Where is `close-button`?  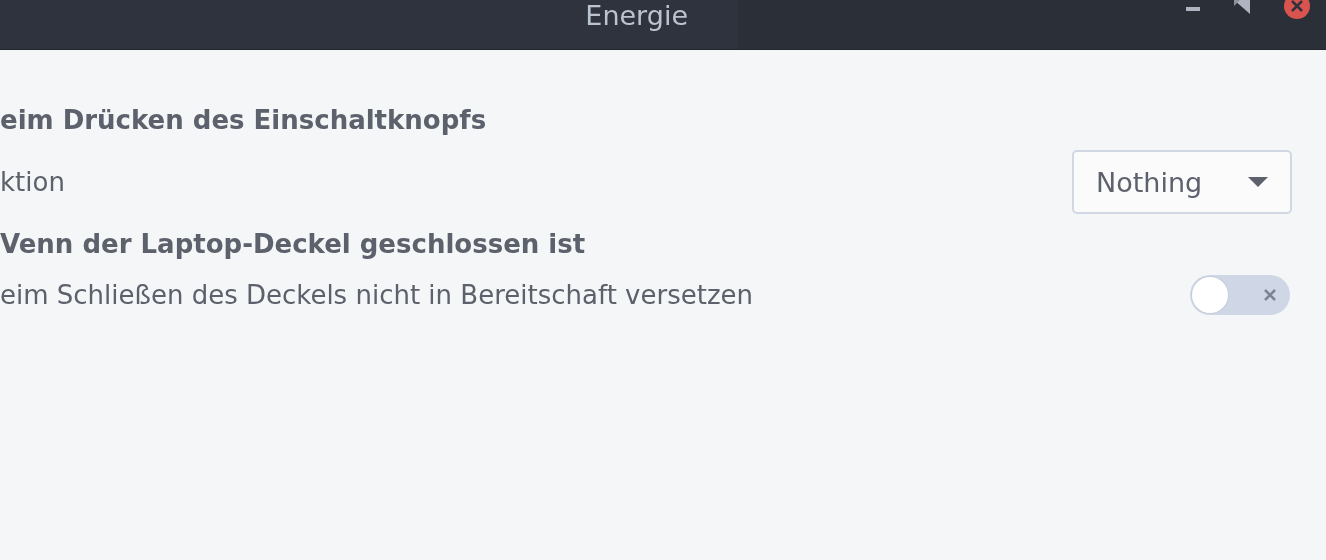
close-button is located at coordinates (1297, 9).